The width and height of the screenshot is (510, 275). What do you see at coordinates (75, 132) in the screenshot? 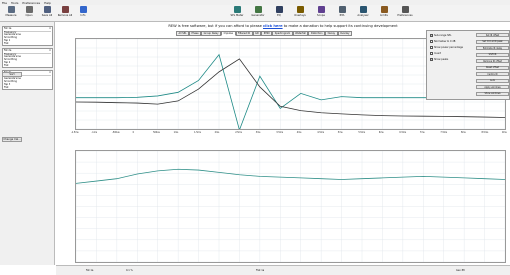
I see `x-tick-label: -1.5ms` at bounding box center [75, 132].